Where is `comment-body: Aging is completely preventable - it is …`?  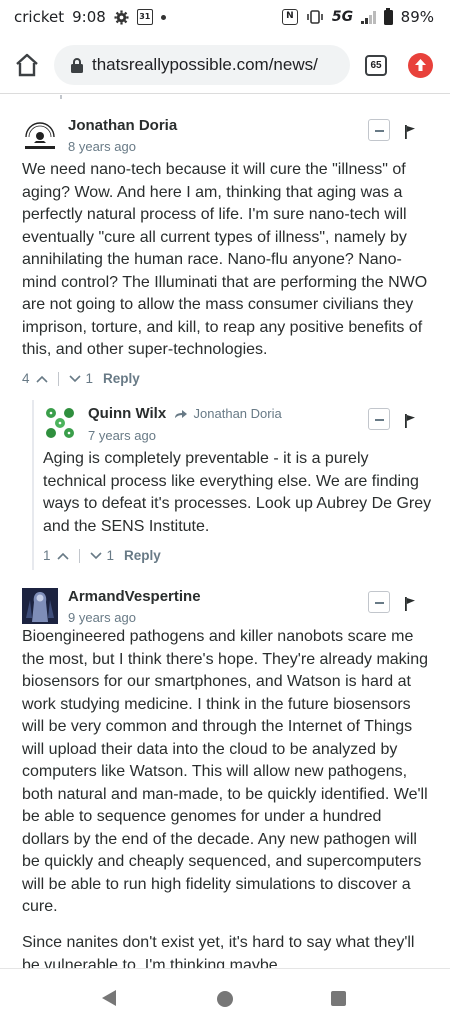
comment-body: Aging is completely preventable - it is … is located at coordinates (237, 492).